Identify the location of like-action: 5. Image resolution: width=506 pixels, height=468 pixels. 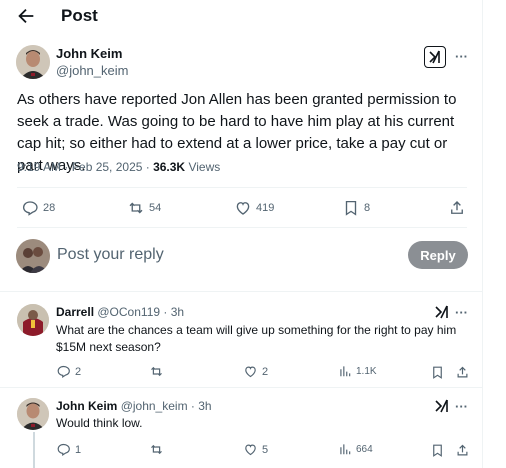
(255, 449).